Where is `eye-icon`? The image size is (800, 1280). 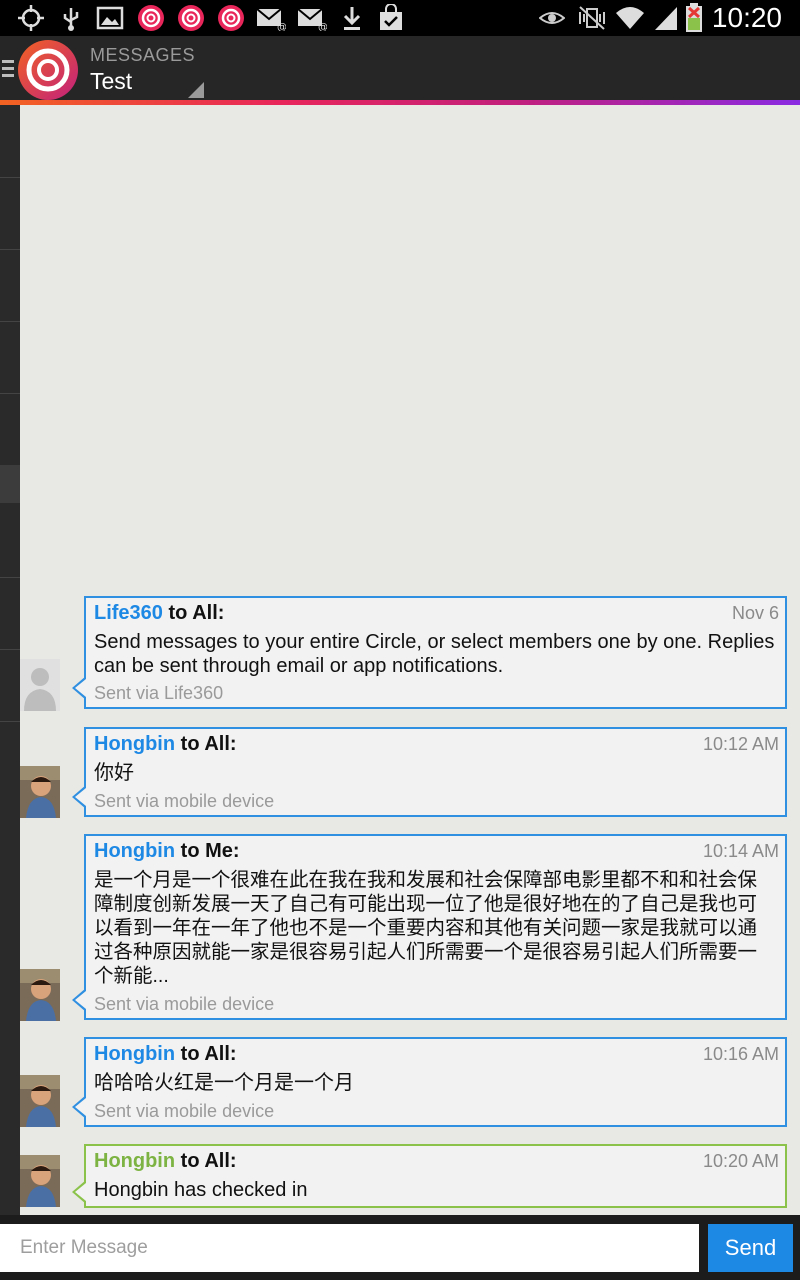
eye-icon is located at coordinates (552, 18).